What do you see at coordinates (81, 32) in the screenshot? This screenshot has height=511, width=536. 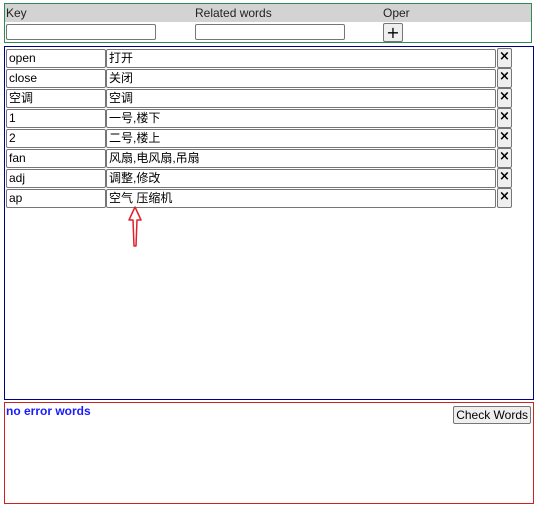 I see `key-input` at bounding box center [81, 32].